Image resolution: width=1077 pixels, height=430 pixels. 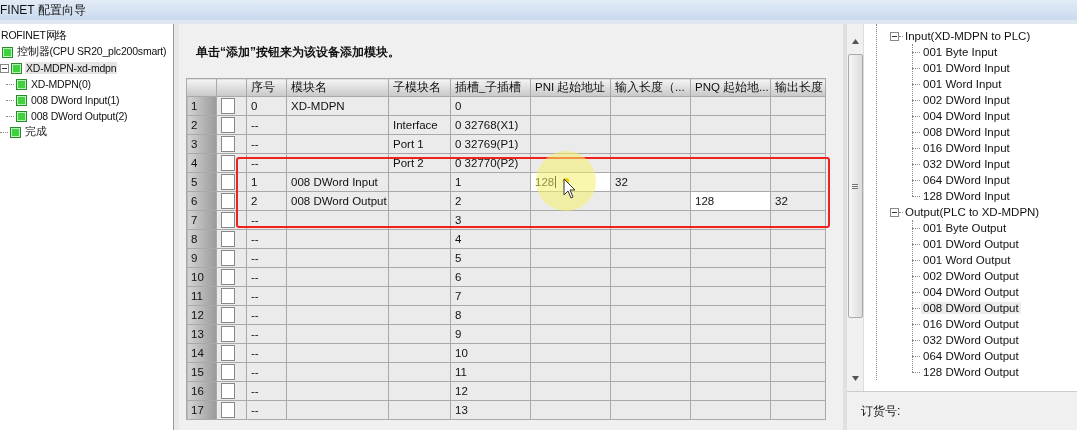 What do you see at coordinates (967, 260) in the screenshot?
I see `tree-item: 001 Word Output` at bounding box center [967, 260].